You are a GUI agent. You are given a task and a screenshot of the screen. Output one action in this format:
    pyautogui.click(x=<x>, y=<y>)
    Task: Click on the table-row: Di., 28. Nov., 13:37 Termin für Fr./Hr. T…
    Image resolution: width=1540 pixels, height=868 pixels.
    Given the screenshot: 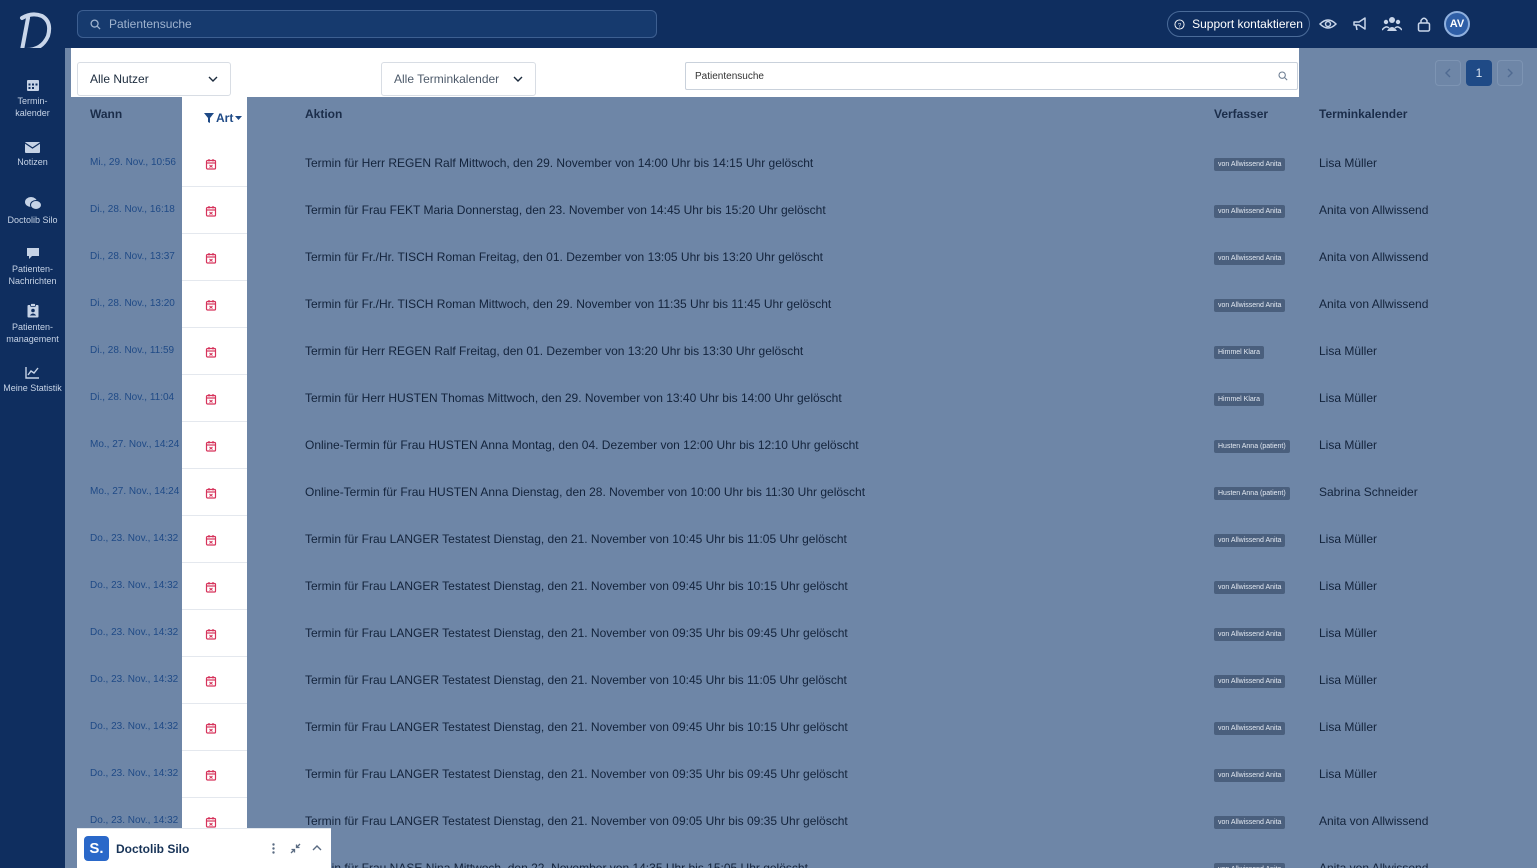 What is the action you would take?
    pyautogui.click(x=802, y=257)
    